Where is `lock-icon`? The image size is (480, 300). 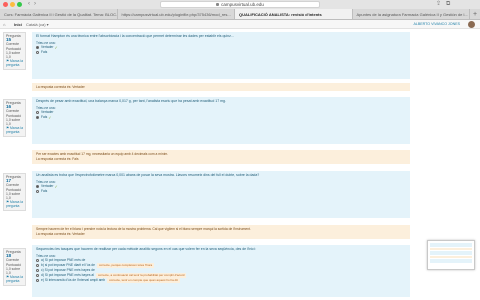
lock-icon is located at coordinates (218, 5).